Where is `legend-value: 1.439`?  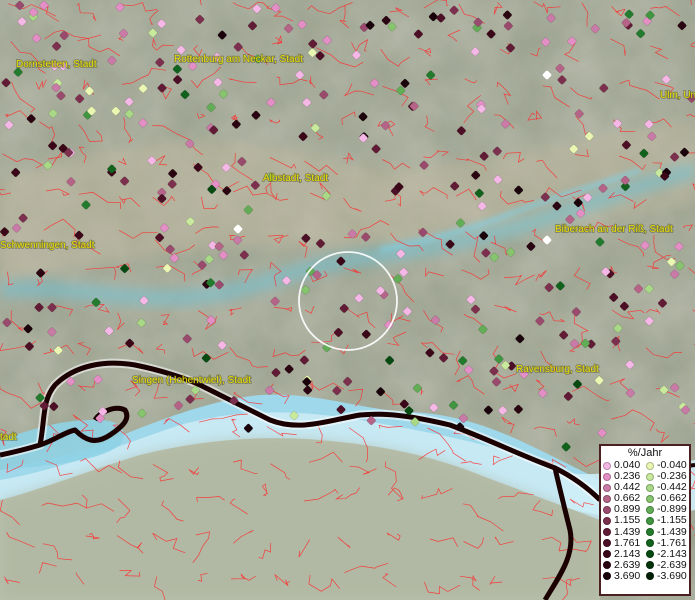
legend-value: 1.439 is located at coordinates (627, 531).